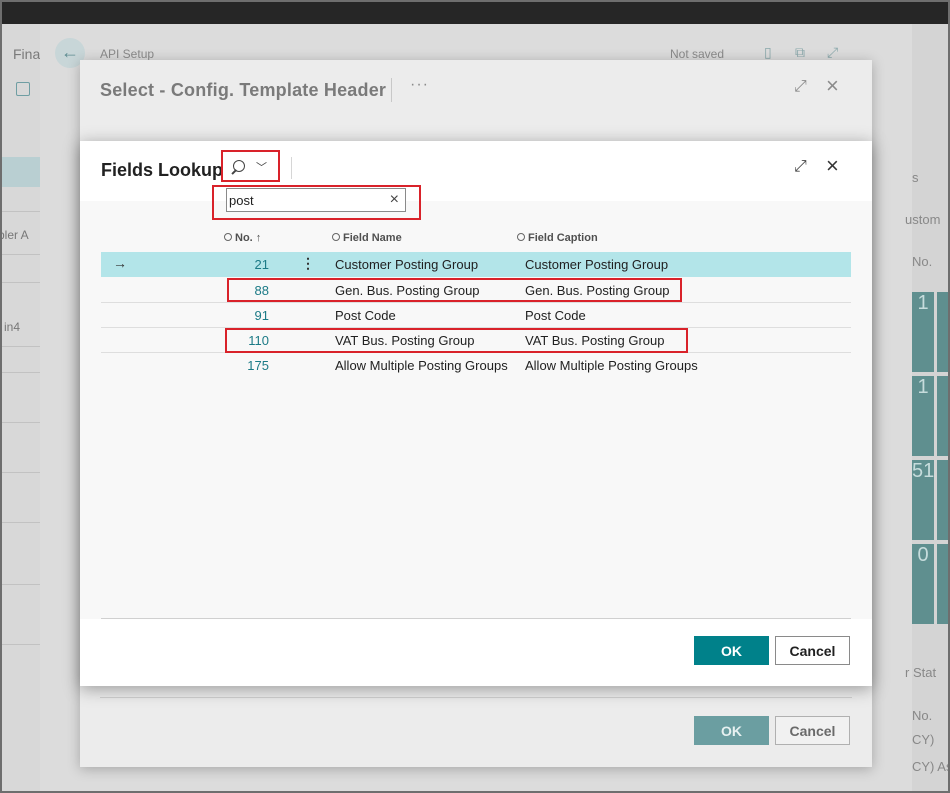 Image resolution: width=950 pixels, height=793 pixels. Describe the element at coordinates (419, 85) in the screenshot. I see `more-options-button: ···` at that location.